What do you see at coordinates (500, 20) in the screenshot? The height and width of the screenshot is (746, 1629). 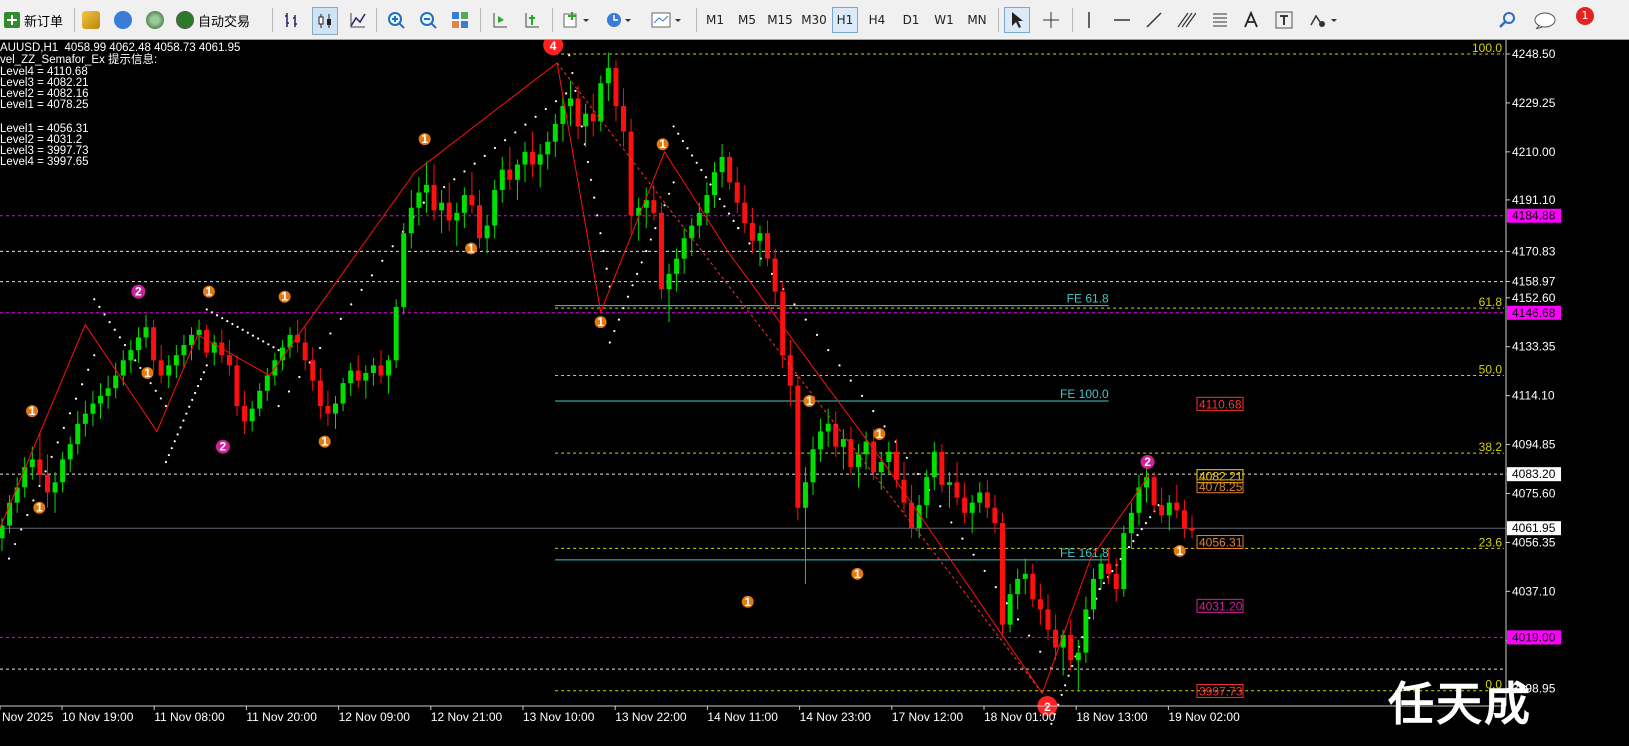 I see `scroll-button` at bounding box center [500, 20].